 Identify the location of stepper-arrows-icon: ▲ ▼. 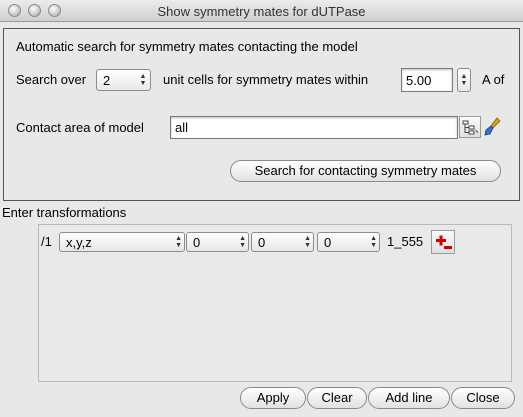
(464, 79).